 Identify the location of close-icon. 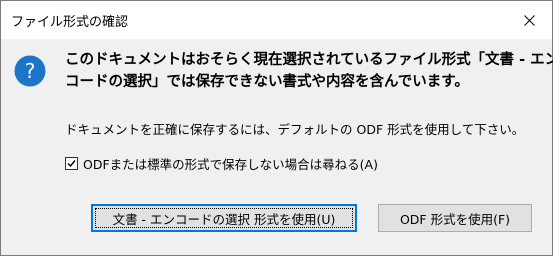
(529, 20).